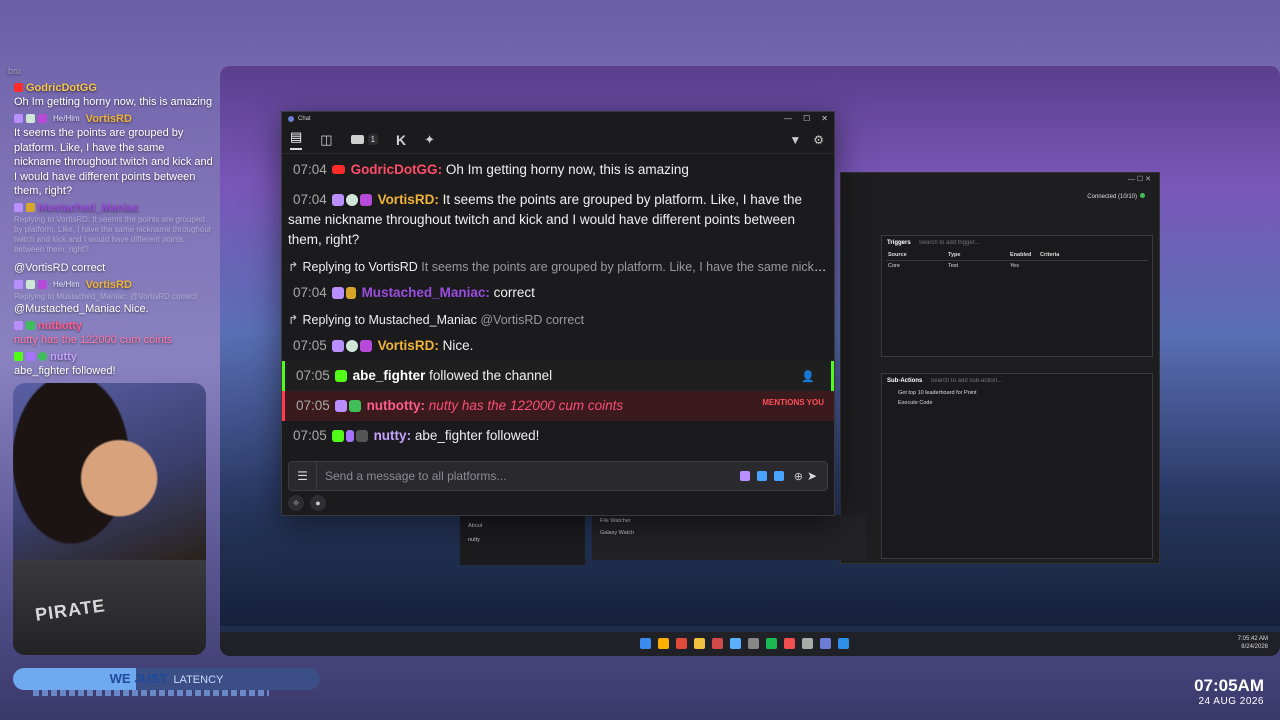  I want to click on youtube-count-badge: 1, so click(373, 139).